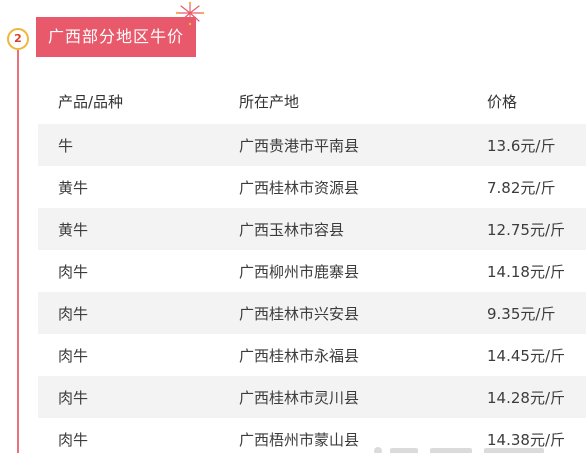 The image size is (586, 453). Describe the element at coordinates (536, 187) in the screenshot. I see `price-cell: 7.82元/斤` at that location.